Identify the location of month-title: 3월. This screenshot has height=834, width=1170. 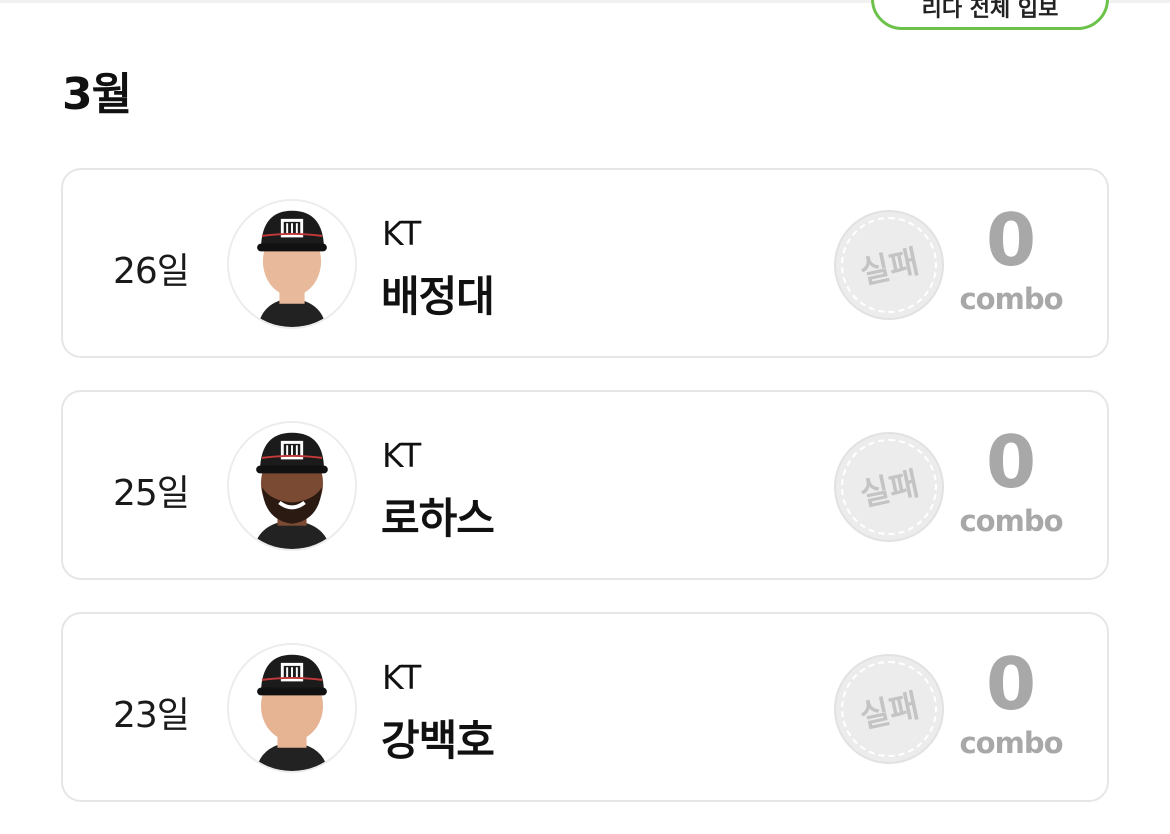
(97, 94).